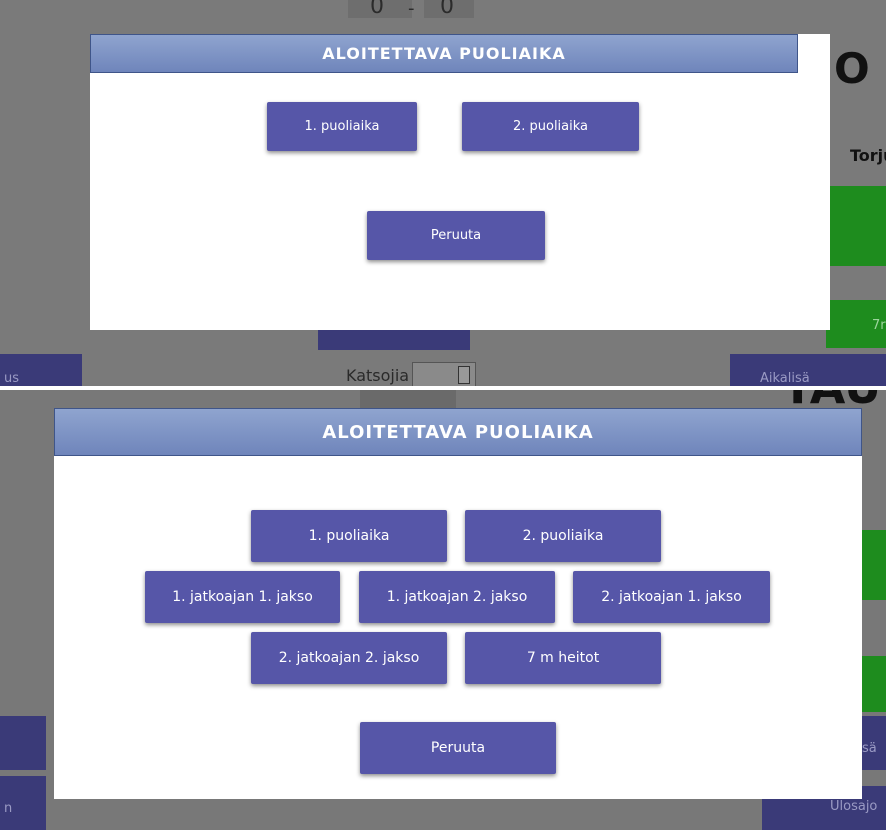 The height and width of the screenshot is (830, 886). Describe the element at coordinates (869, 748) in the screenshot. I see `right-bg-button-top-label: sä` at that location.